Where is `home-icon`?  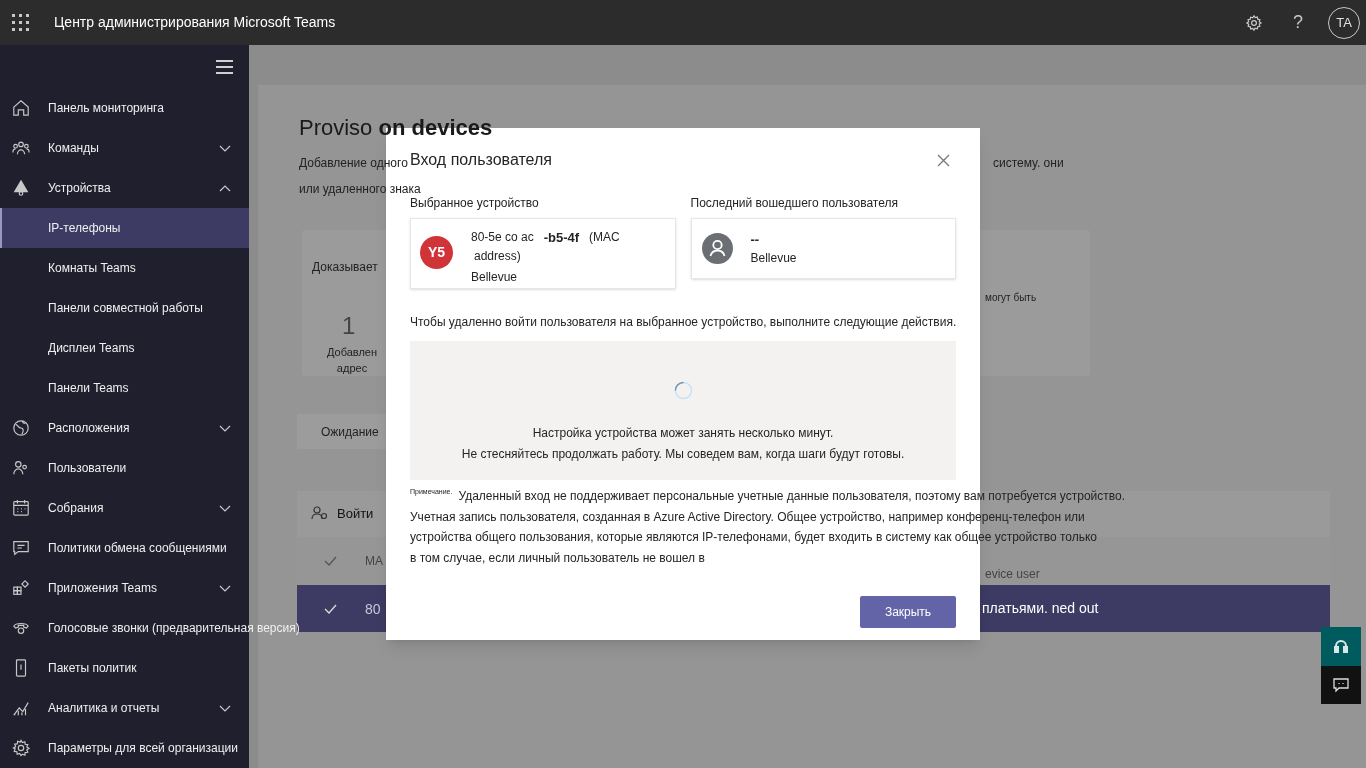
home-icon is located at coordinates (21, 108).